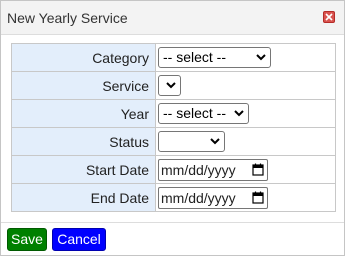  I want to click on cancel-button: Cancel, so click(79, 239).